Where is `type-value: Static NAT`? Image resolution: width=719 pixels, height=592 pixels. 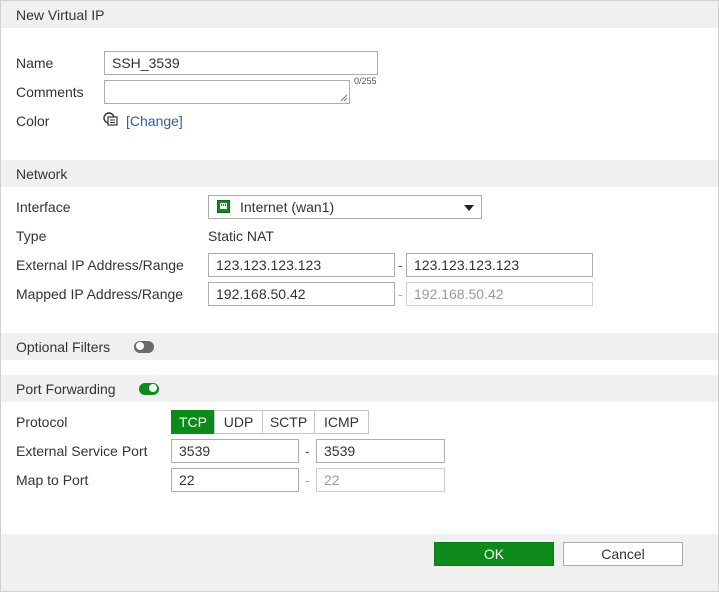 type-value: Static NAT is located at coordinates (241, 236).